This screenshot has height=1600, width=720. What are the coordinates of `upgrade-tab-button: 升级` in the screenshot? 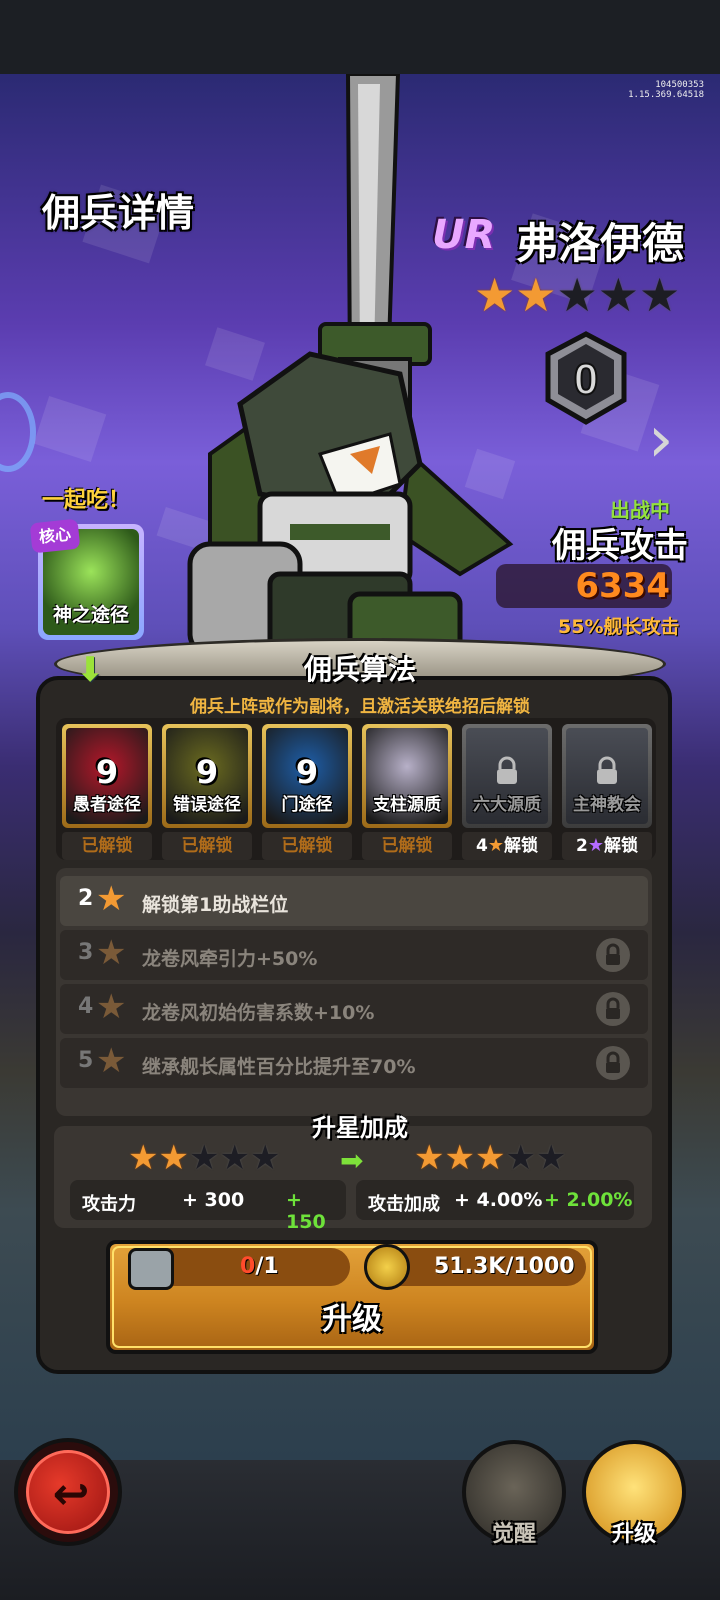 It's located at (634, 1493).